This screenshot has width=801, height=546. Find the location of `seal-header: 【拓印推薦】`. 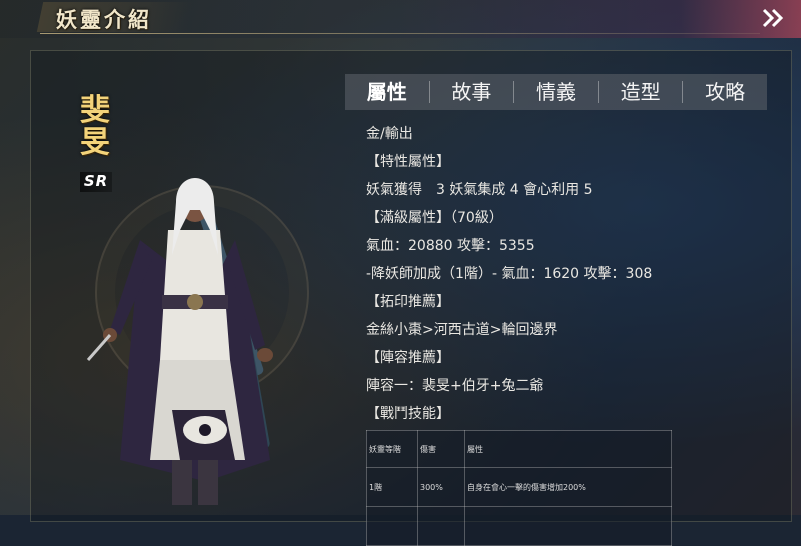

seal-header: 【拓印推薦】 is located at coordinates (408, 302).